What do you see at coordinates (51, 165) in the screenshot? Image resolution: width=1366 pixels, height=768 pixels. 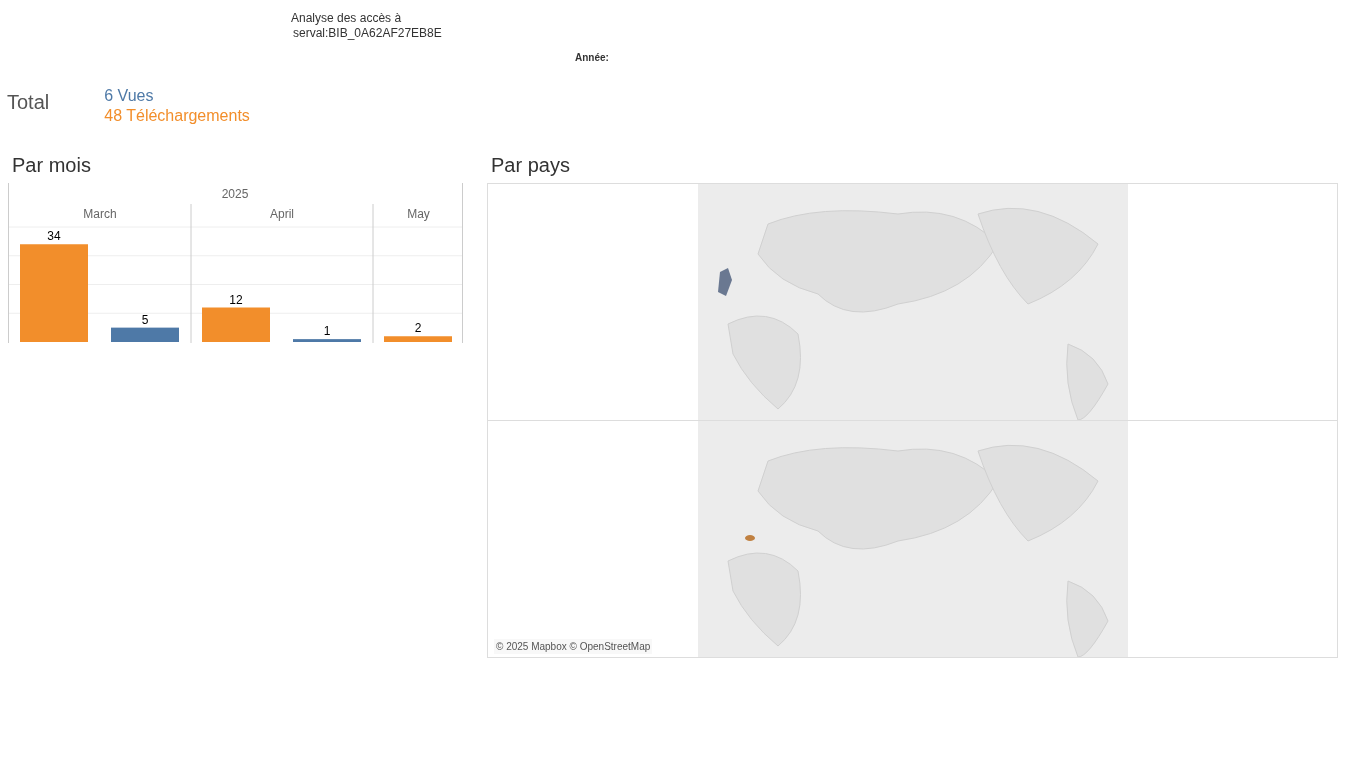 I see `section-title: Par mois` at bounding box center [51, 165].